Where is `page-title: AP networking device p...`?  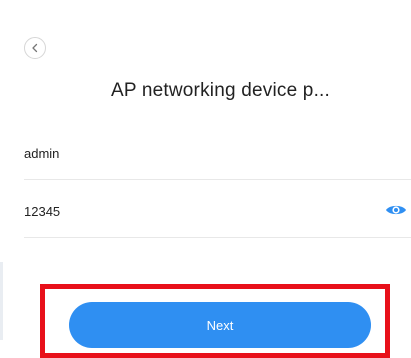
page-title: AP networking device p... is located at coordinates (220, 90).